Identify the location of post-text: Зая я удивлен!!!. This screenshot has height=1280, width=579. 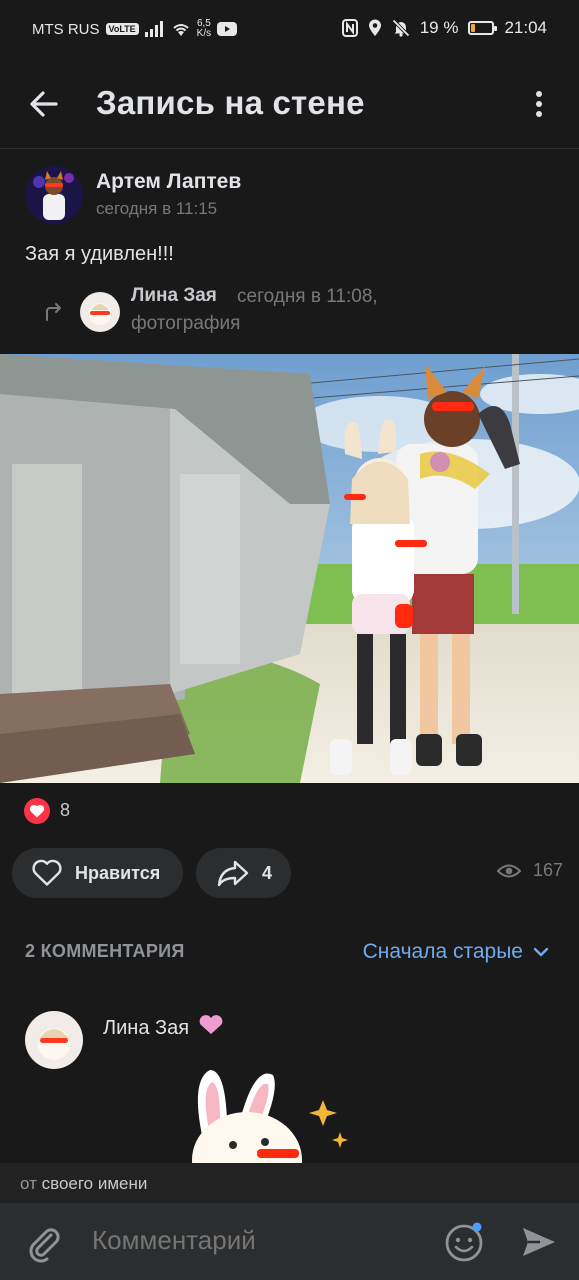
(99, 254).